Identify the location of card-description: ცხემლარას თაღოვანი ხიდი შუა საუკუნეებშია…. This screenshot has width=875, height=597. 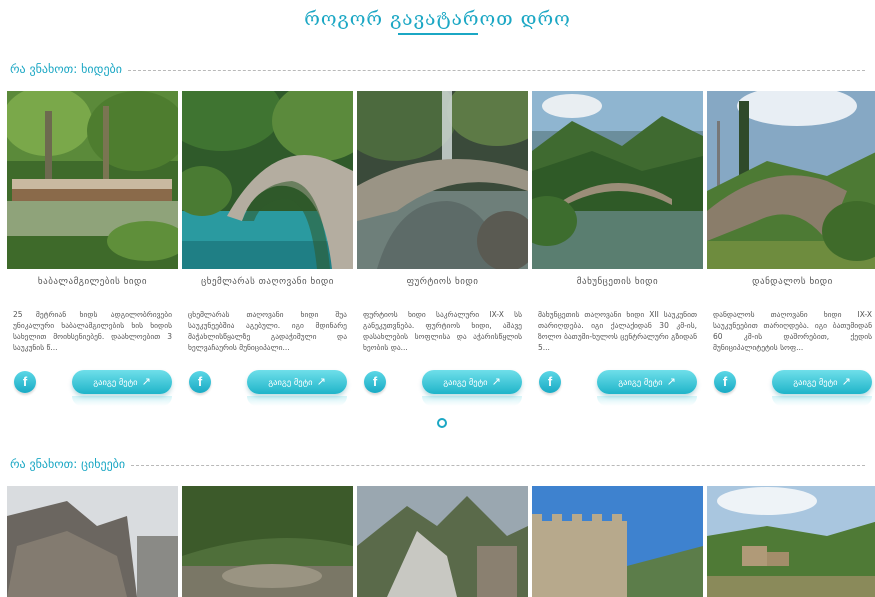
(267, 331).